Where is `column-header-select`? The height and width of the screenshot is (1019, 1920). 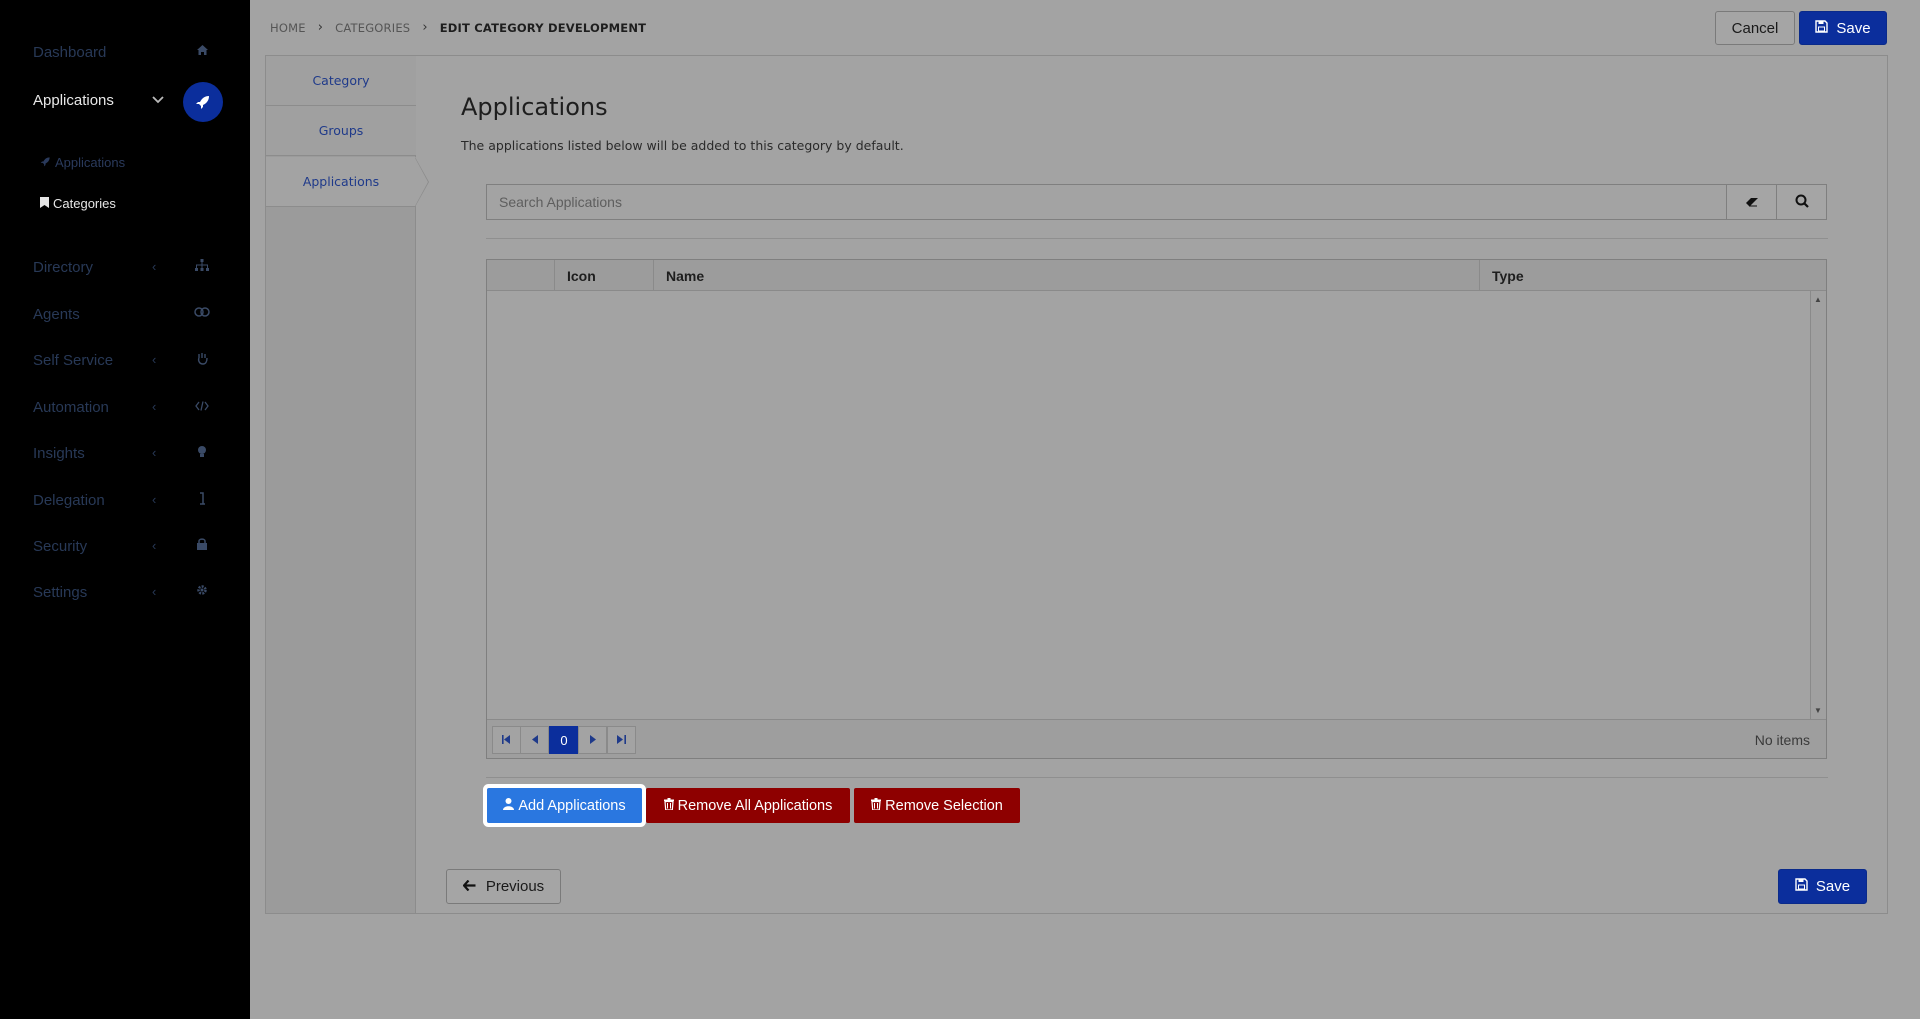 column-header-select is located at coordinates (520, 275).